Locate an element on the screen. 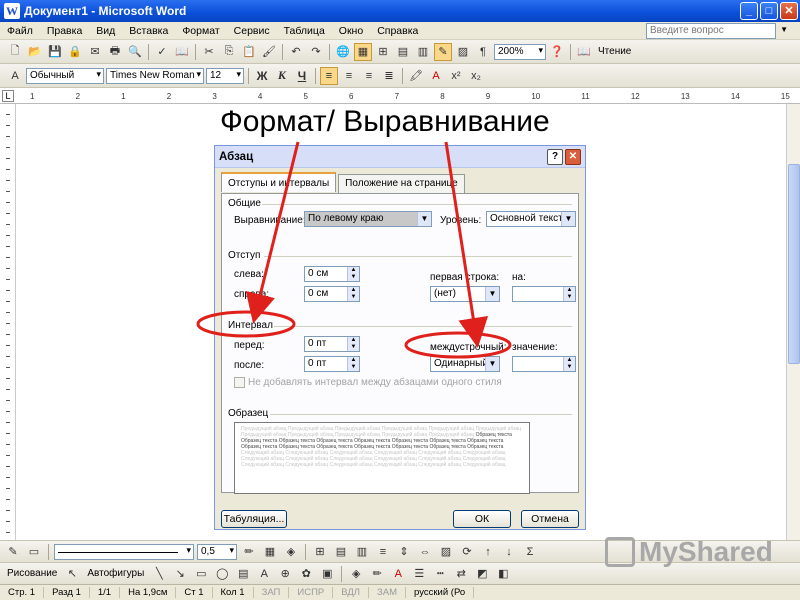 The width and height of the screenshot is (800, 600). hyperlink-icon: 🌐 is located at coordinates (343, 52).